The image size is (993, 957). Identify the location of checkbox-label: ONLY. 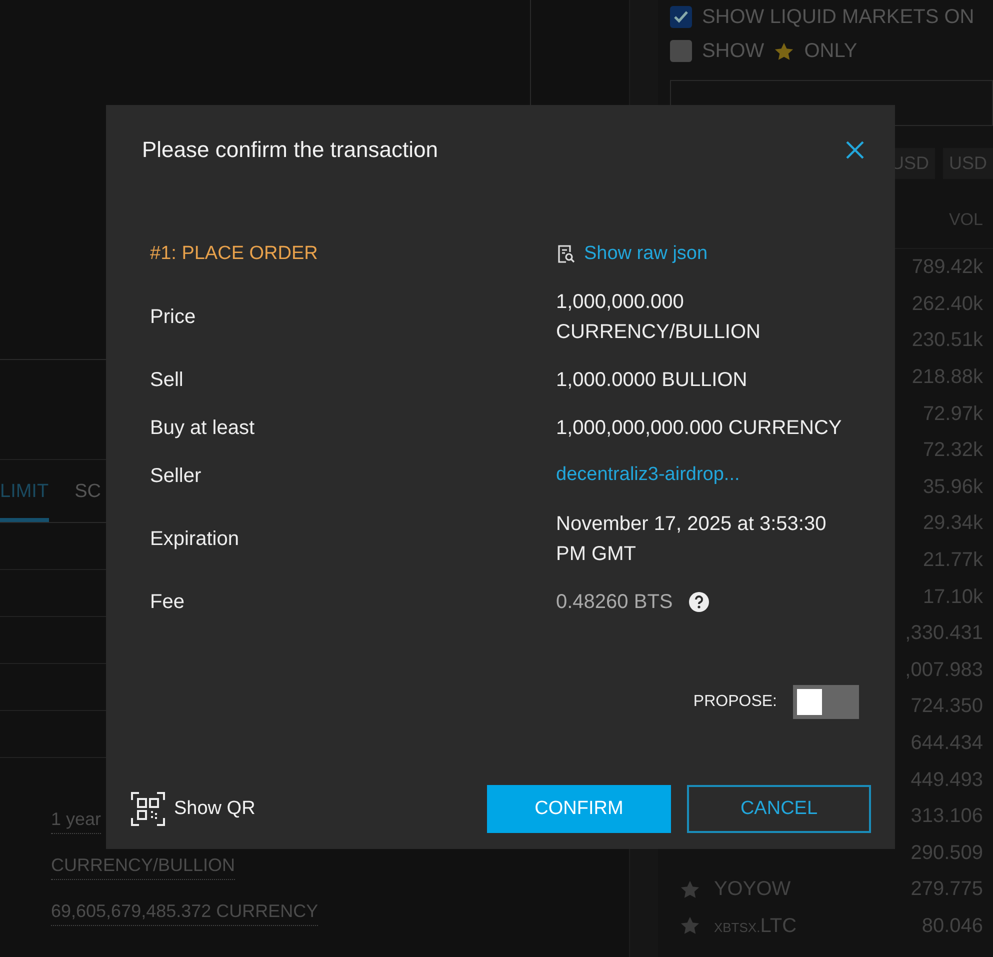
(831, 51).